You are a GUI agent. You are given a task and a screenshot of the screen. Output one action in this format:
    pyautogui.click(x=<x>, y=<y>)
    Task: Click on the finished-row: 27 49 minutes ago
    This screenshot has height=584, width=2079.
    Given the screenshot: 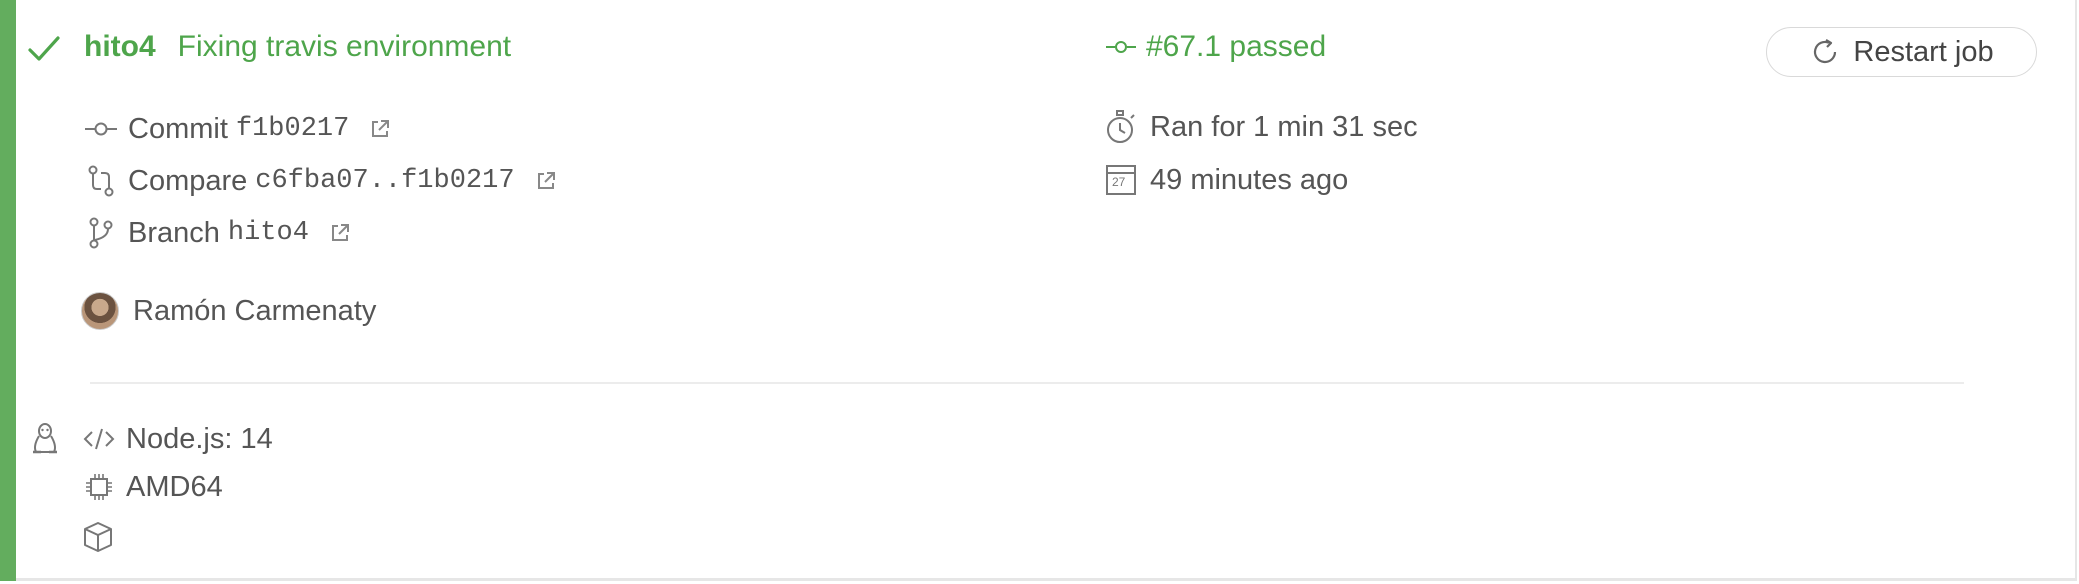 What is the action you would take?
    pyautogui.click(x=1226, y=180)
    